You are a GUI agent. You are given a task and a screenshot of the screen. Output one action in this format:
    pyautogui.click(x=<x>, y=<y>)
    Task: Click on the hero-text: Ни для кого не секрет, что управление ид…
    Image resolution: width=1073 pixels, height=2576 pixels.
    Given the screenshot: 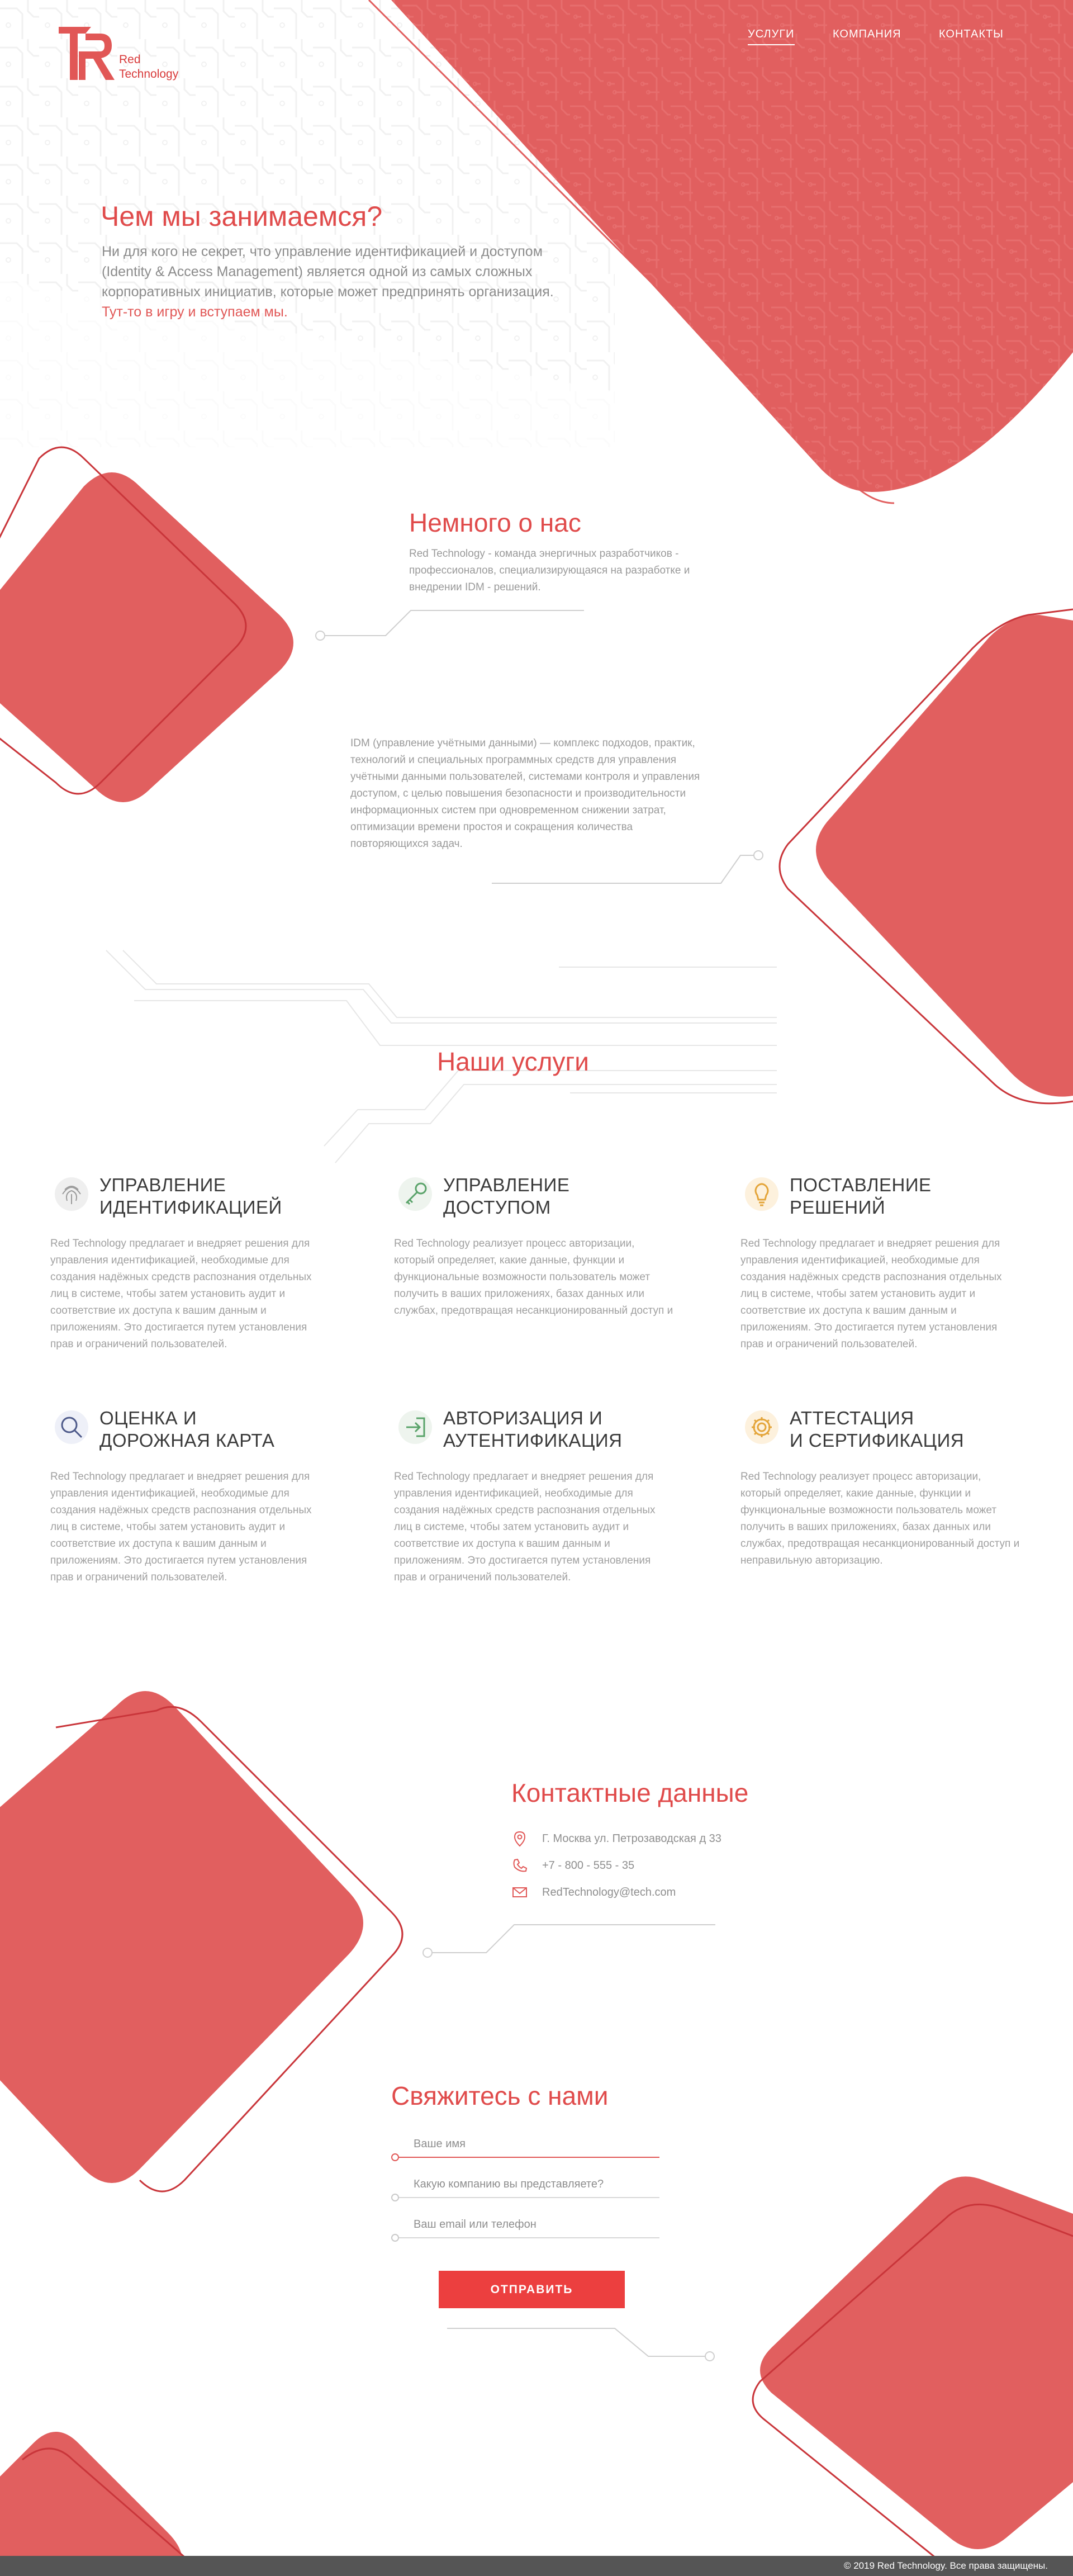 What is the action you would take?
    pyautogui.click(x=334, y=282)
    